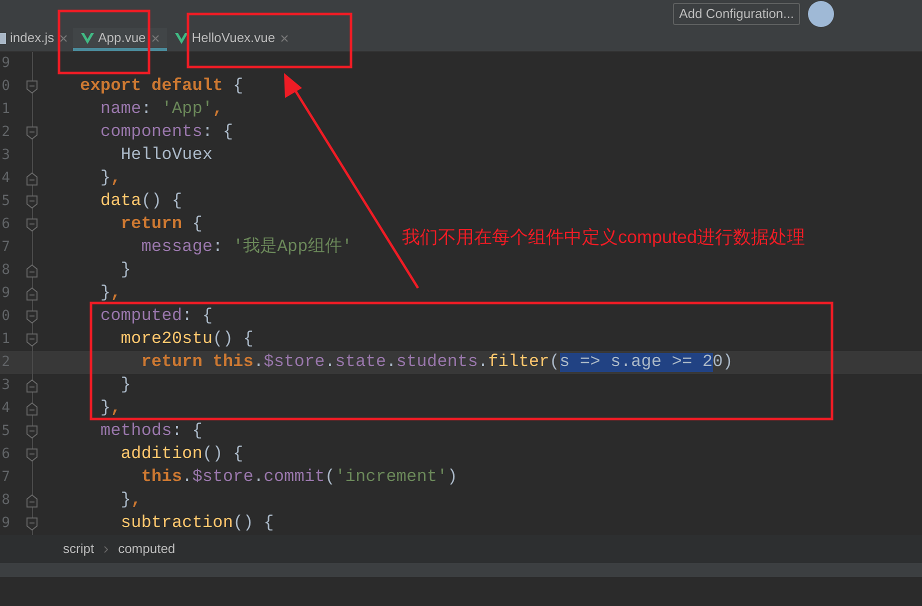 The height and width of the screenshot is (606, 922). I want to click on breadcrumb-item: computed, so click(147, 549).